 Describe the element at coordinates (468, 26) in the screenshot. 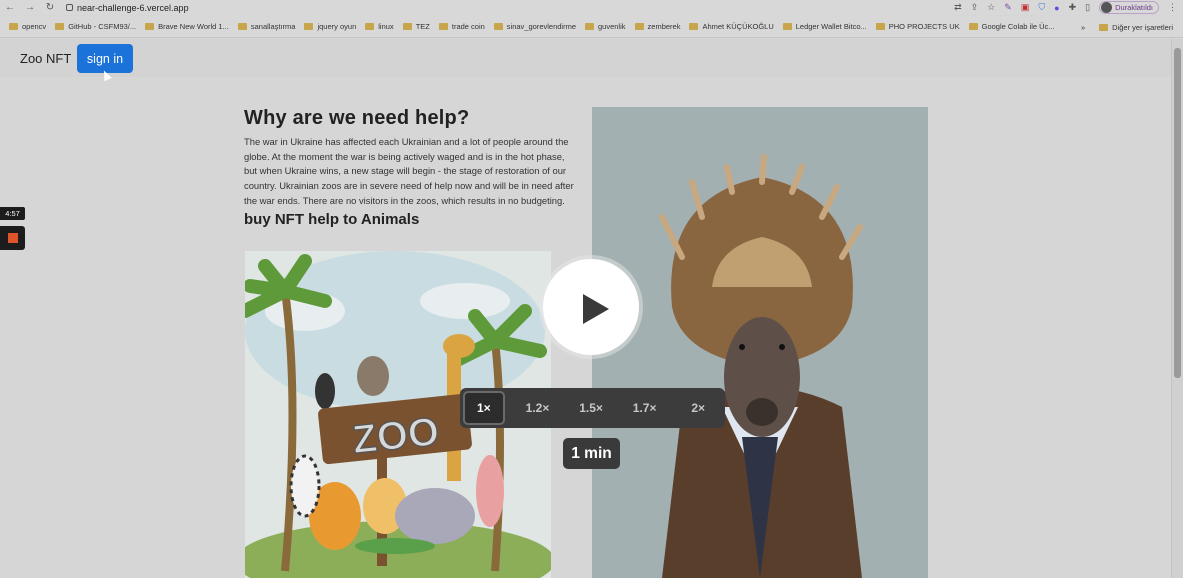

I see `bookmark-label: trade coin` at that location.